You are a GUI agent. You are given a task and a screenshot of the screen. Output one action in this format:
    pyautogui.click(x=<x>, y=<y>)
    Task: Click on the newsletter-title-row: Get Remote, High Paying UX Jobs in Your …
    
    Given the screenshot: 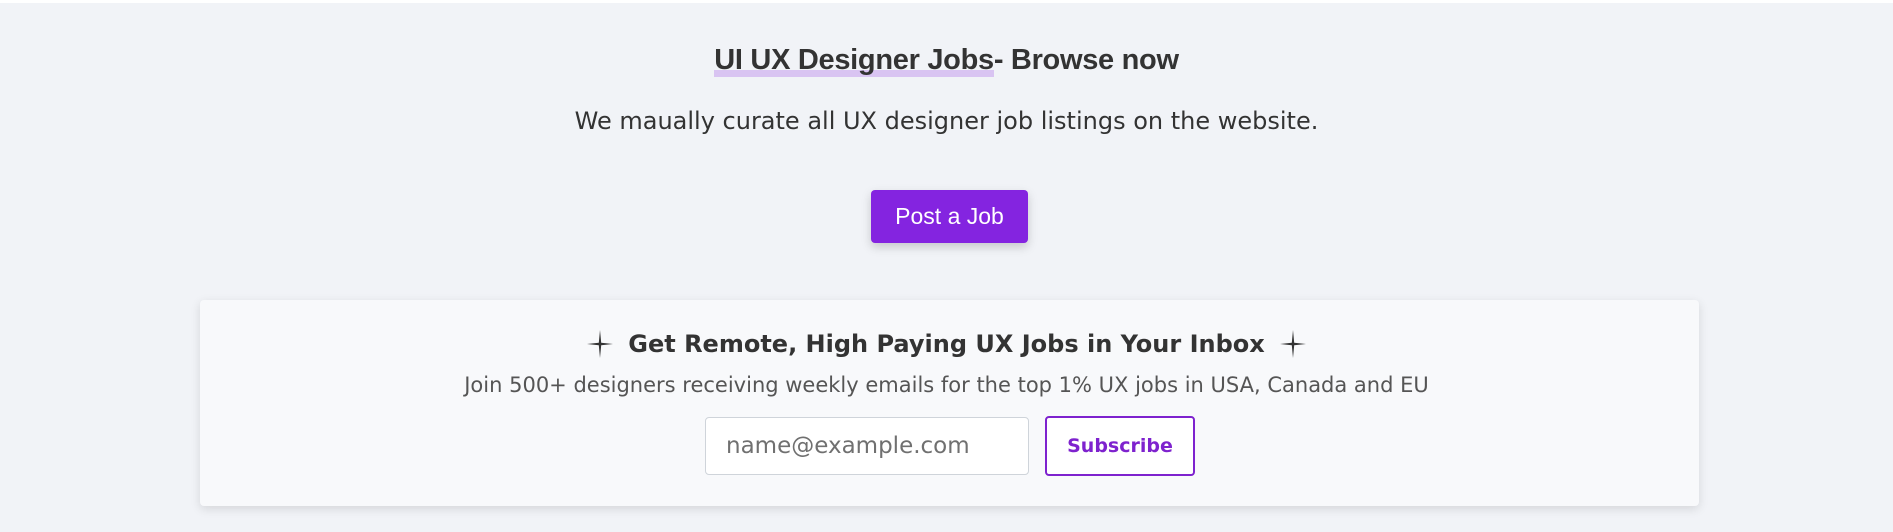 What is the action you would take?
    pyautogui.click(x=946, y=344)
    